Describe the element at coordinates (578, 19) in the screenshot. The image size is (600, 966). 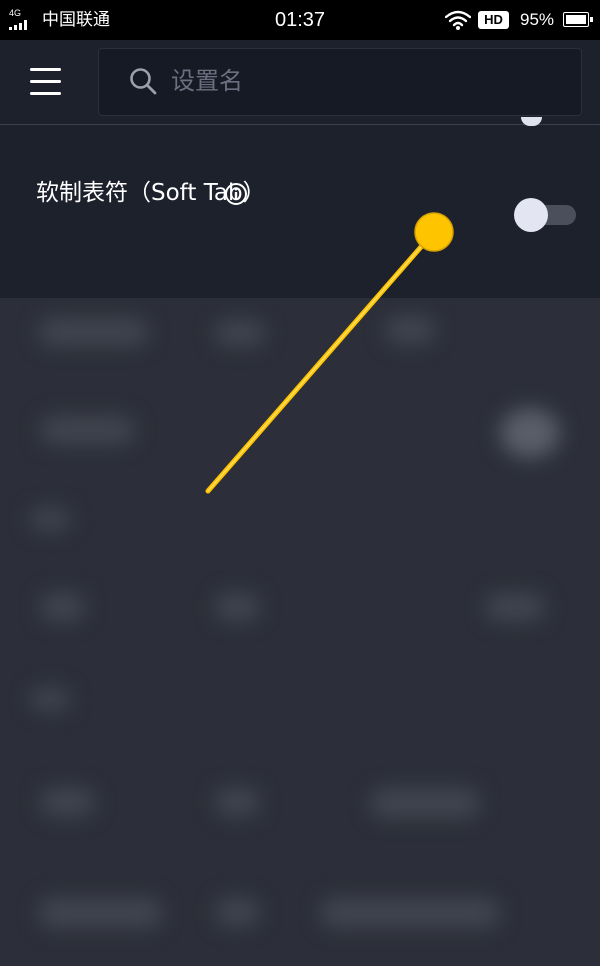
I see `battery-icon` at that location.